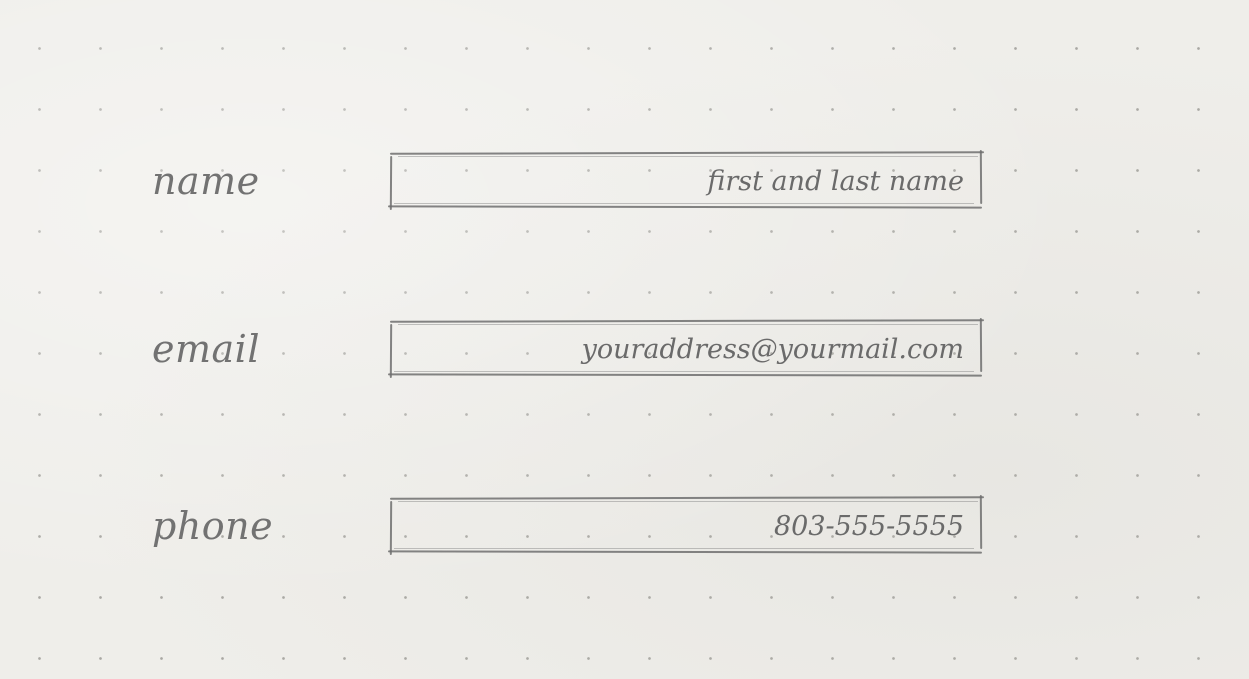 The height and width of the screenshot is (679, 1249). What do you see at coordinates (206, 349) in the screenshot?
I see `email-label: email` at bounding box center [206, 349].